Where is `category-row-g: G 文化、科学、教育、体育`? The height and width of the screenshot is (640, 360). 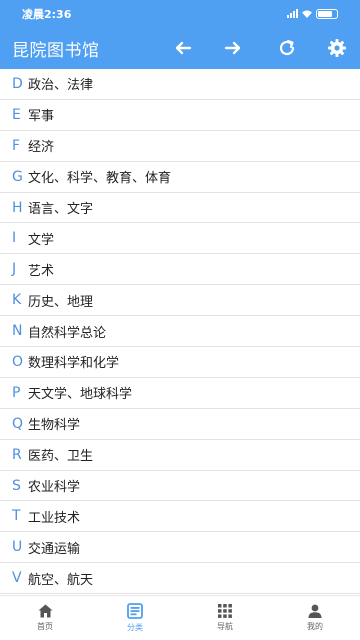 category-row-g: G 文化、科学、教育、体育 is located at coordinates (180, 177).